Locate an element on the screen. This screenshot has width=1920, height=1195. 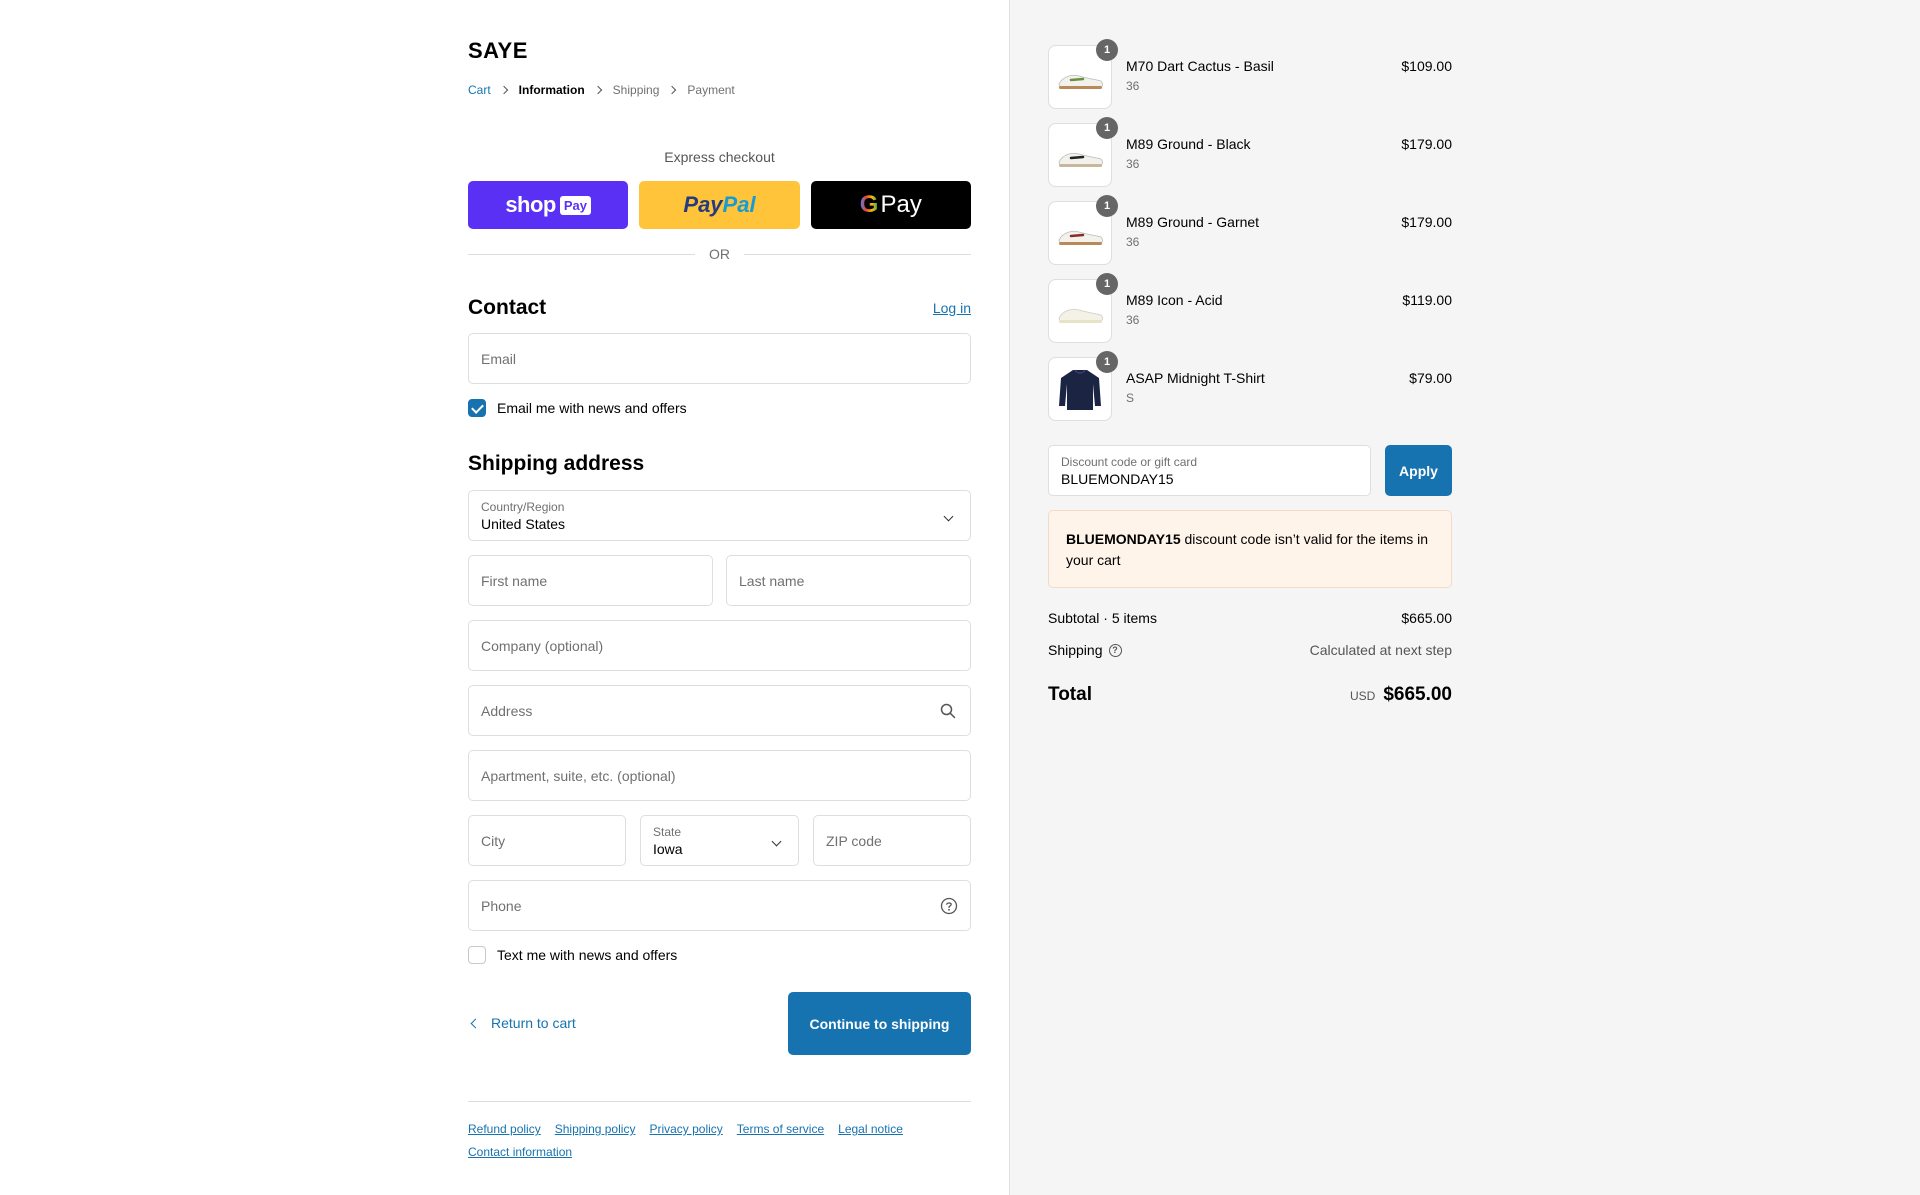
shop-pay-button: shop Pay is located at coordinates (548, 205).